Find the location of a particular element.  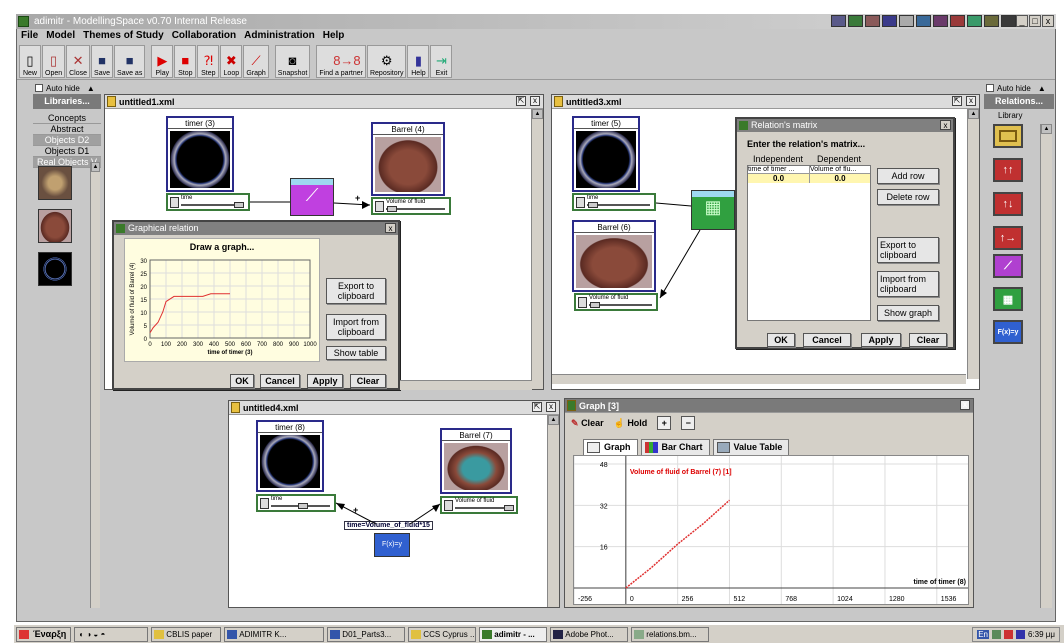

bar-chart-icon is located at coordinates (651, 447).